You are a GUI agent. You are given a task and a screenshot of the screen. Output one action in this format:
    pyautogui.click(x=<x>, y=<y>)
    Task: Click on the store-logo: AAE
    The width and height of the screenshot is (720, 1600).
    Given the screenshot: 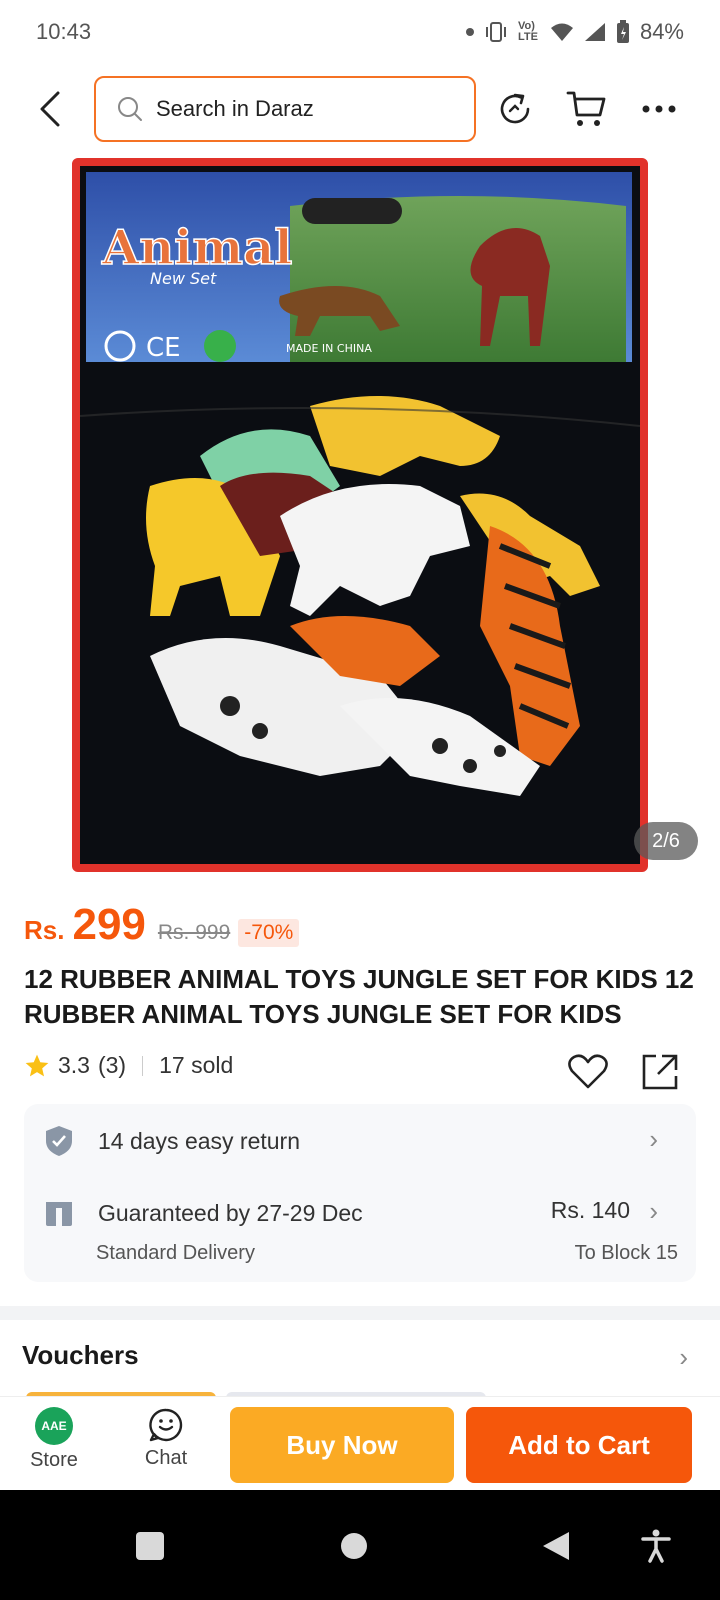 What is the action you would take?
    pyautogui.click(x=54, y=1426)
    